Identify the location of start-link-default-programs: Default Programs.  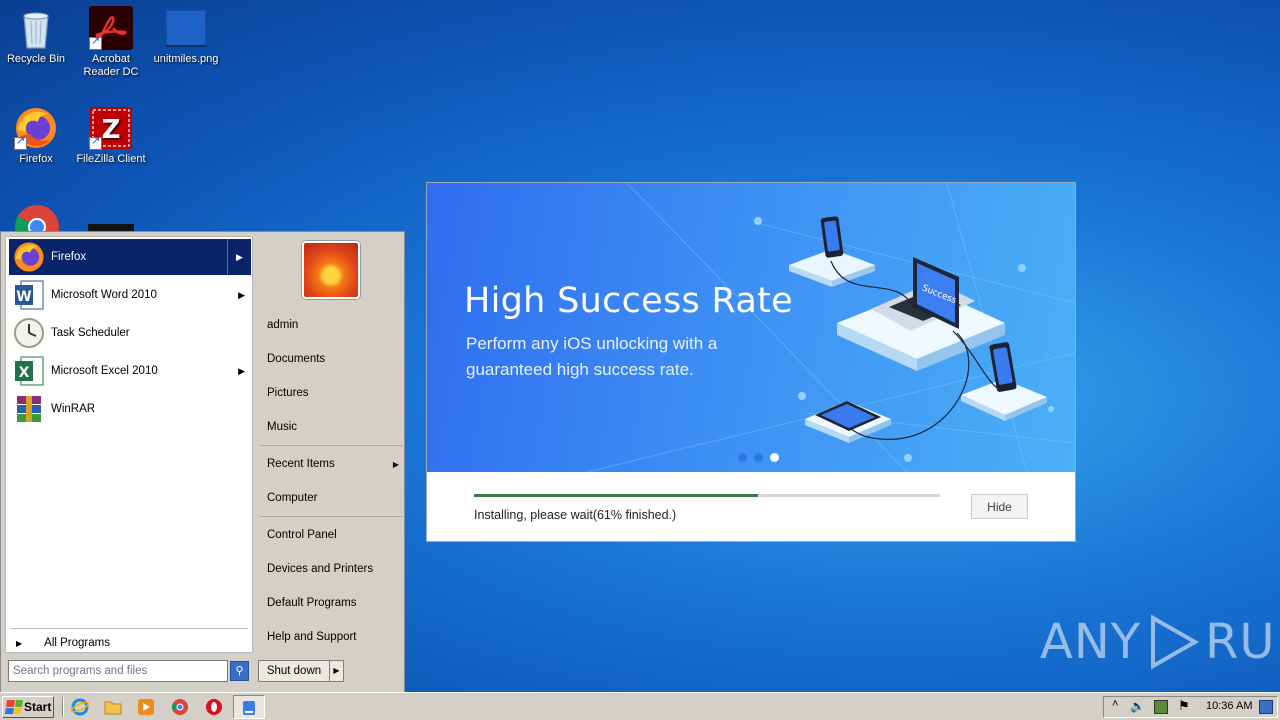
(311, 603).